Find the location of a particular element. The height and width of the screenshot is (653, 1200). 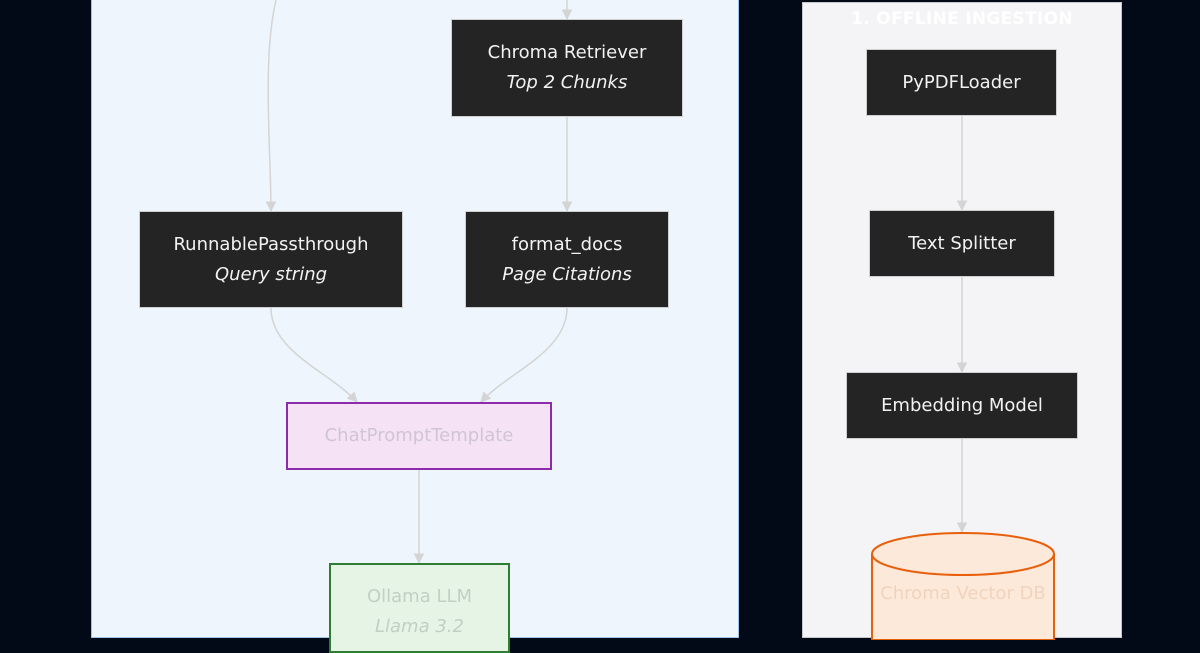

edge-input-to-passthrough is located at coordinates (271, 106).